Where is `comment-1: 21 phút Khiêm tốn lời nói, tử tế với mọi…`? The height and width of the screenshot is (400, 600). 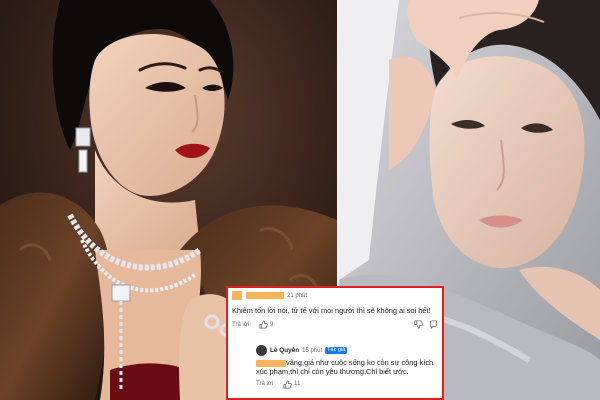 comment-1: 21 phút Khiêm tốn lời nói, tử tế với mọi… is located at coordinates (335, 310).